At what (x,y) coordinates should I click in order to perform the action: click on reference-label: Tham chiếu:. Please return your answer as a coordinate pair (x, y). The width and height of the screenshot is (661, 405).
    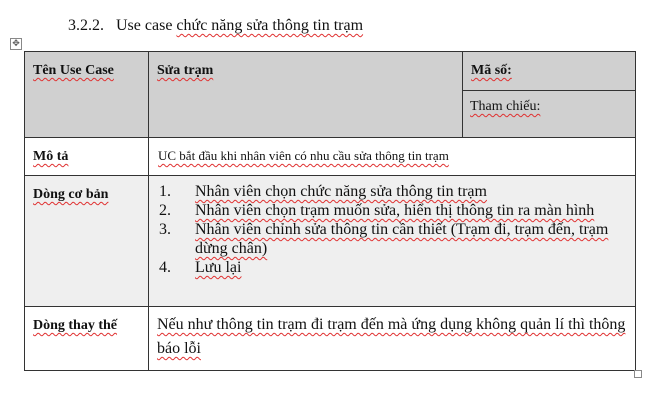
    Looking at the image, I should click on (505, 106).